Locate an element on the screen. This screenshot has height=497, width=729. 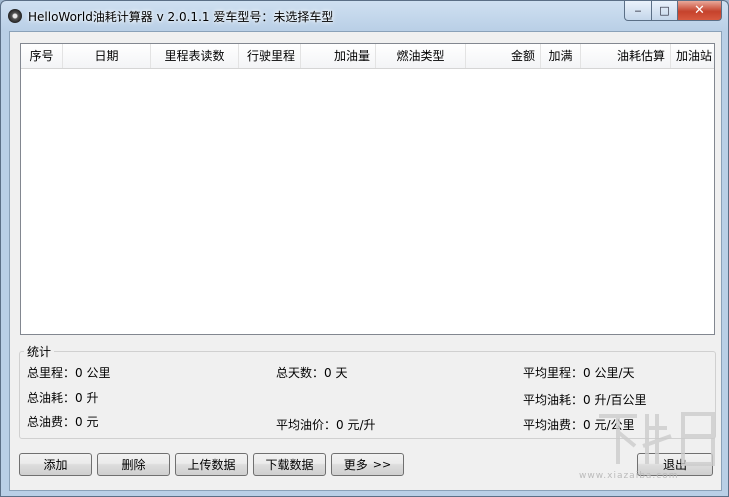
maximize-button: □ is located at coordinates (665, 11).